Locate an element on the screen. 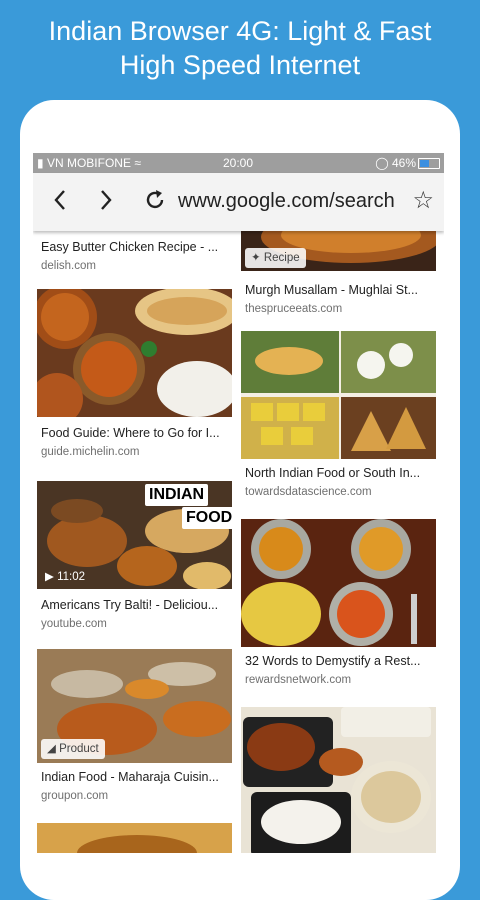  result-source: delish.com is located at coordinates (68, 266).